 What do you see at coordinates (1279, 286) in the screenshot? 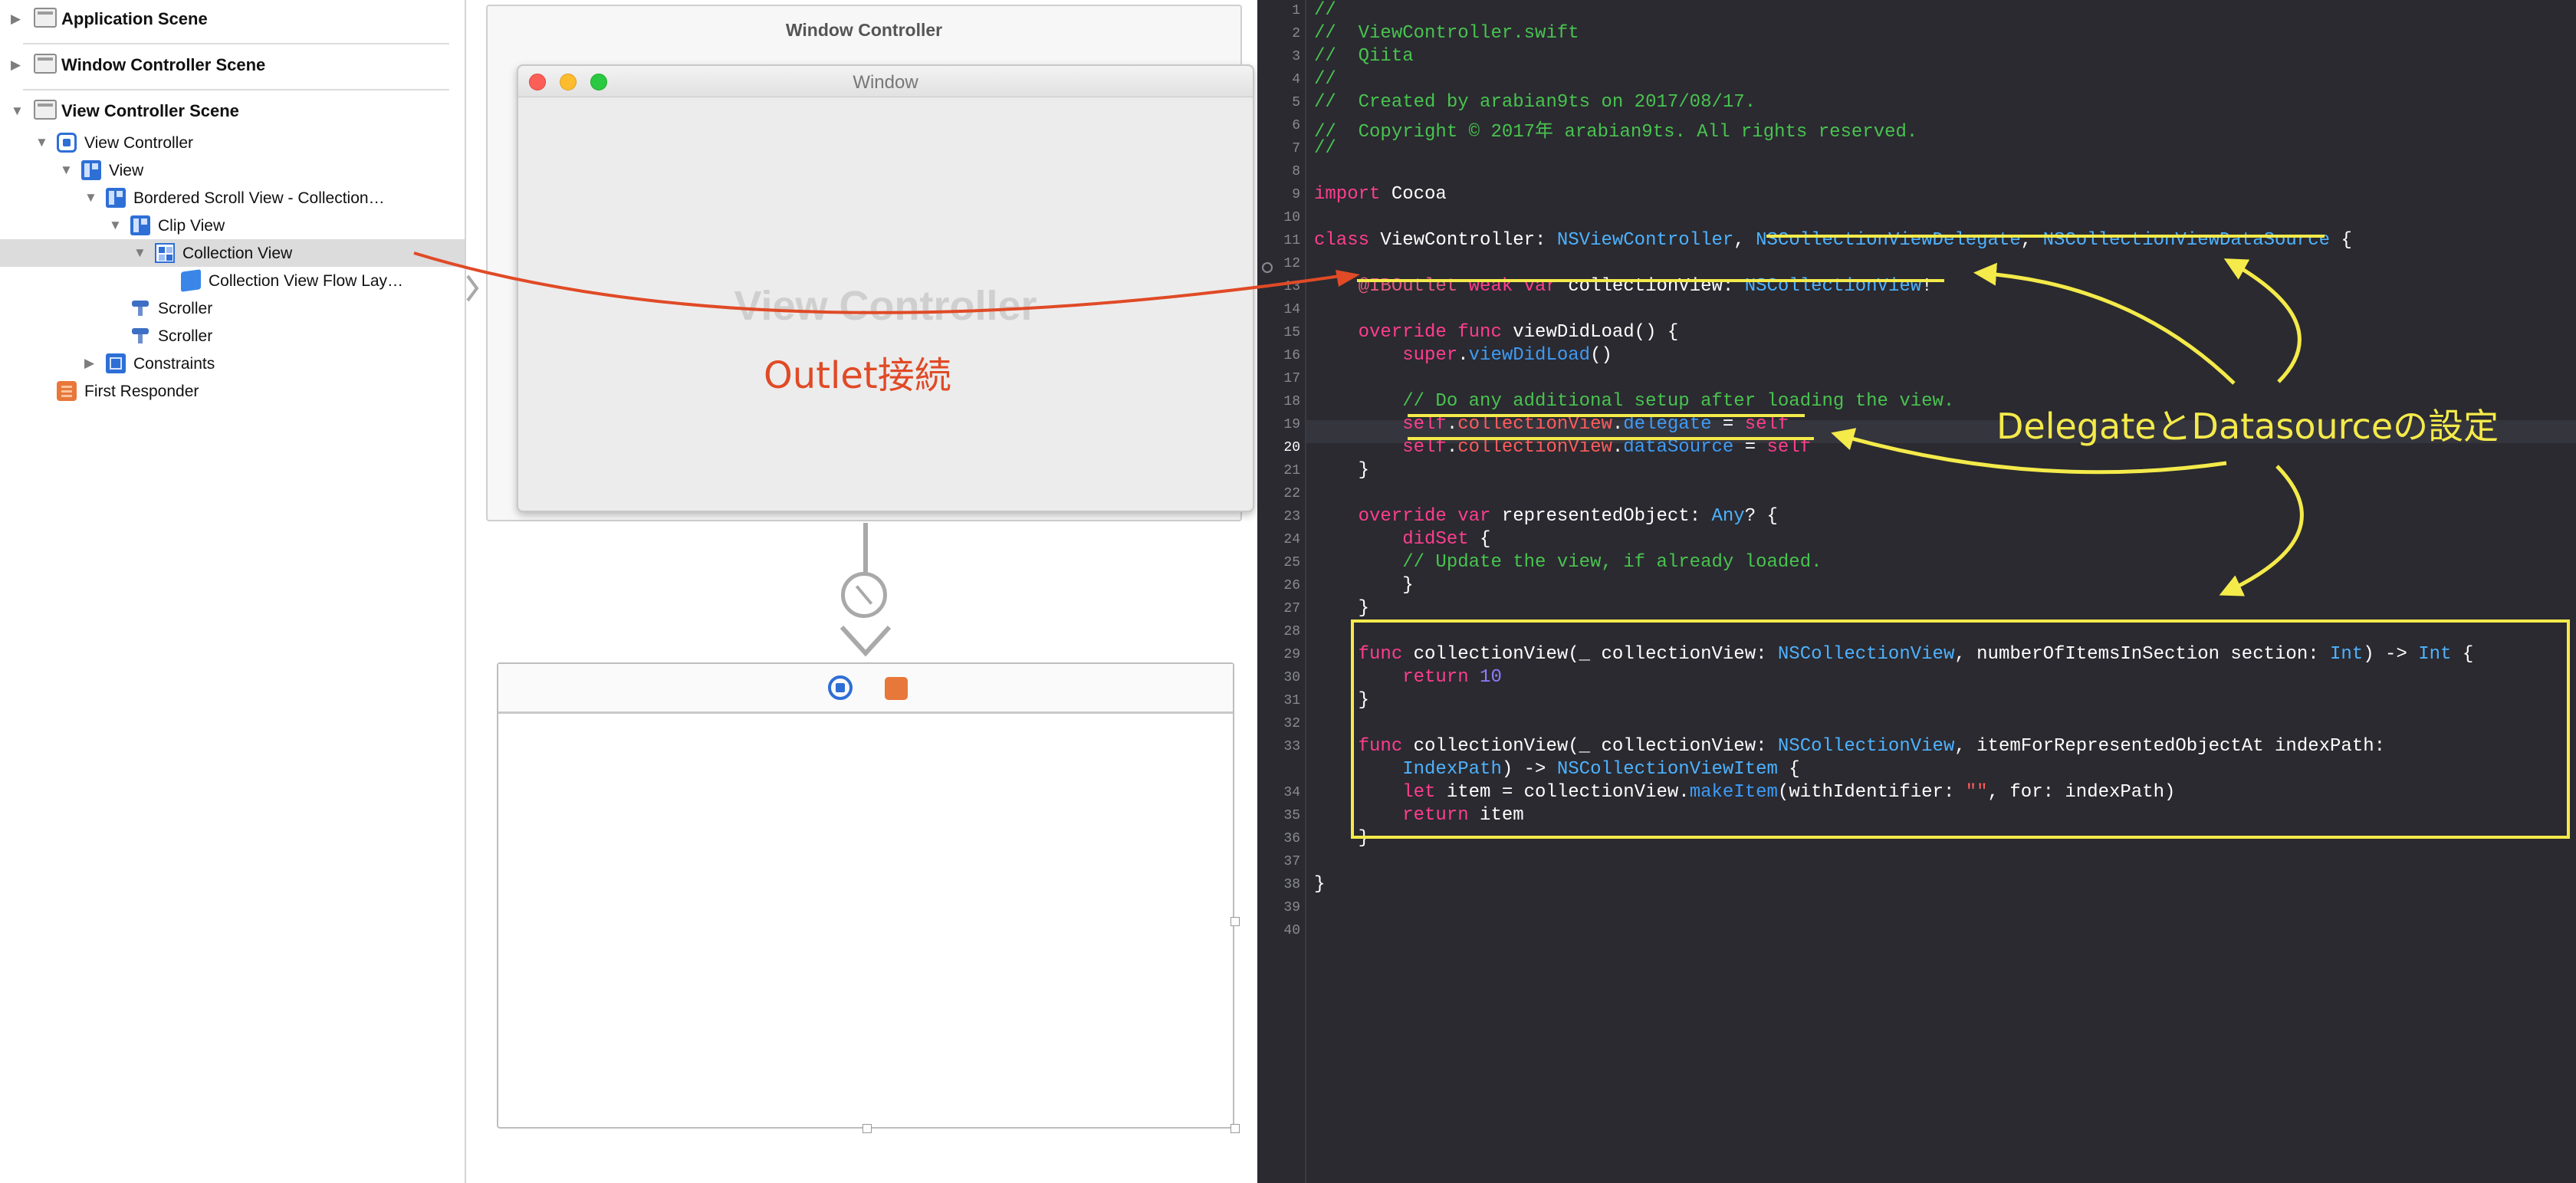
I see `line-number: 13` at bounding box center [1279, 286].